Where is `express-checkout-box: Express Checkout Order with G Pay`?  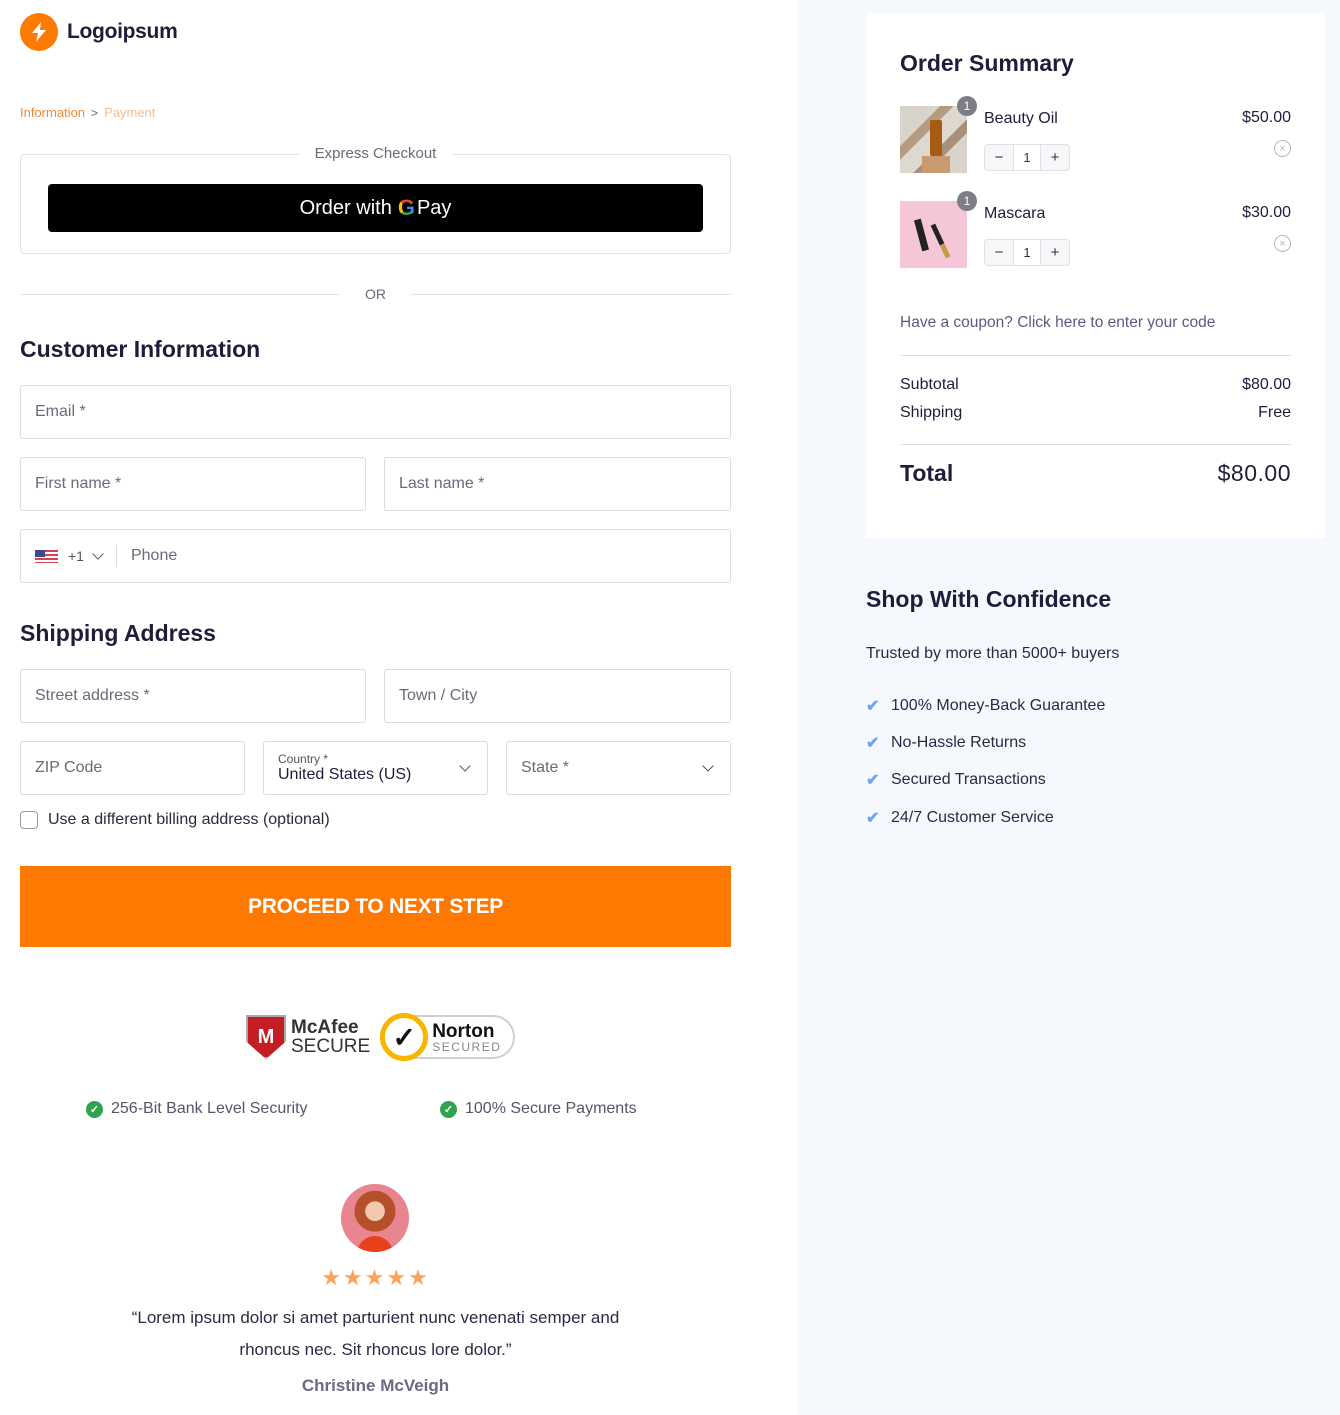 express-checkout-box: Express Checkout Order with G Pay is located at coordinates (375, 199).